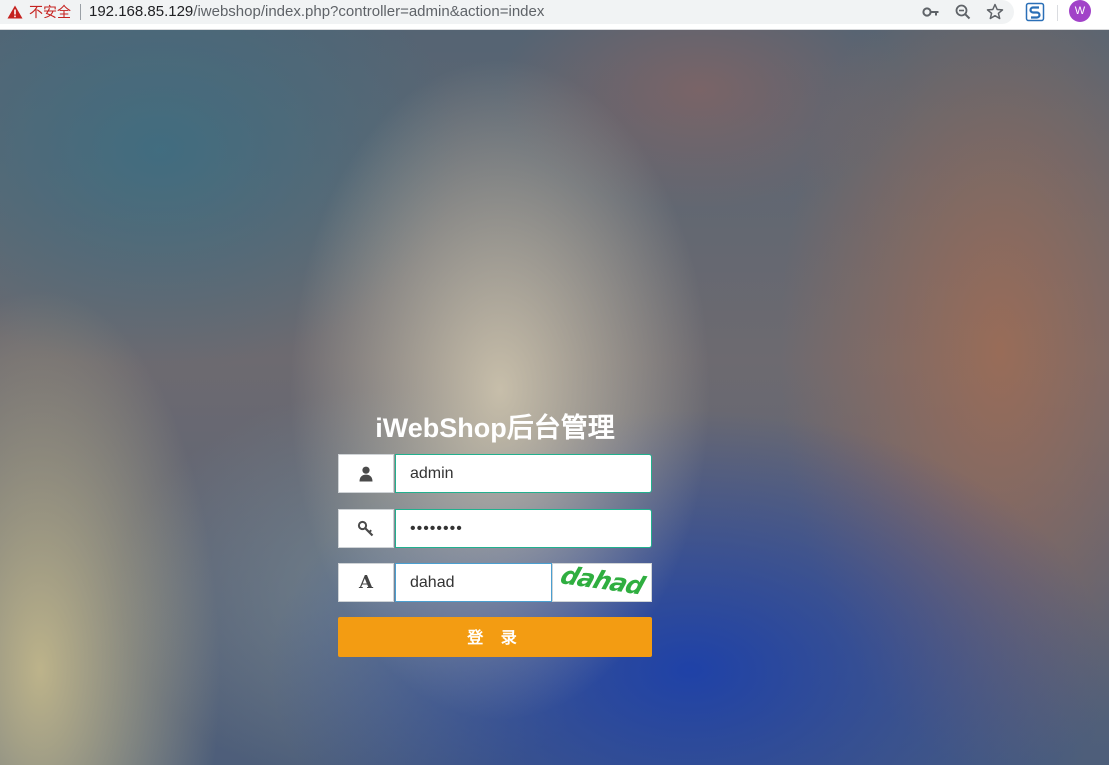  I want to click on profile-avatar: W, so click(1080, 11).